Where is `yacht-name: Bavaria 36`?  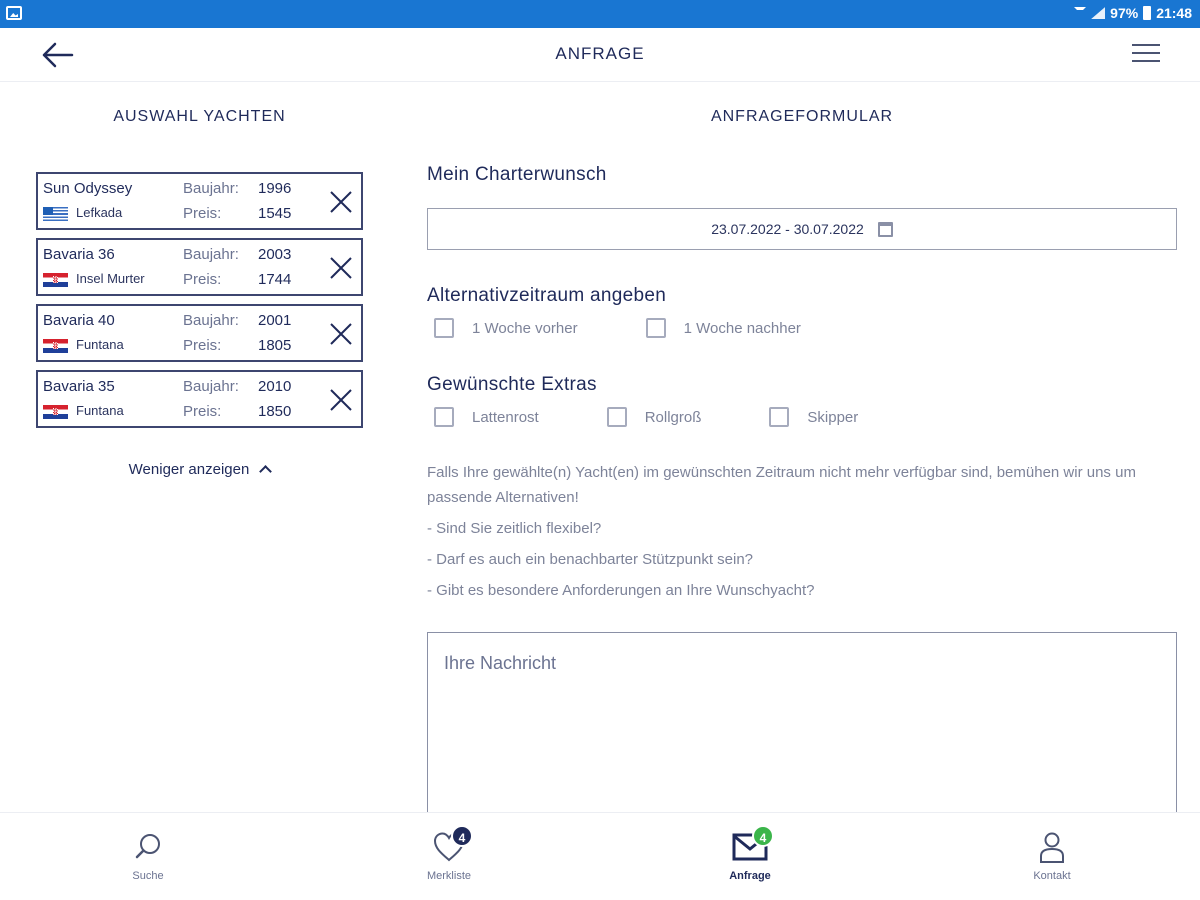 yacht-name: Bavaria 36 is located at coordinates (79, 254).